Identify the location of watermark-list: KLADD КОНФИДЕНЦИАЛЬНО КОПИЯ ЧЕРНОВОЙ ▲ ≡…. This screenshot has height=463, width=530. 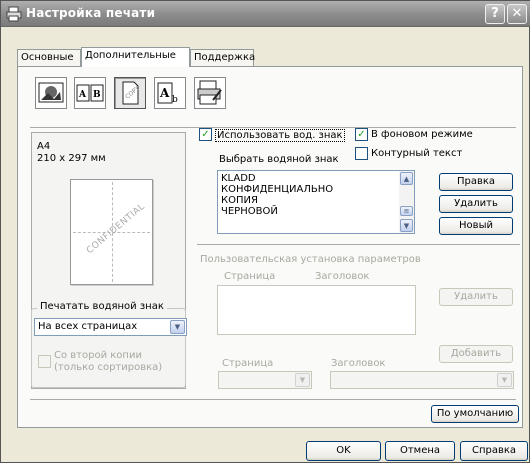
(316, 202).